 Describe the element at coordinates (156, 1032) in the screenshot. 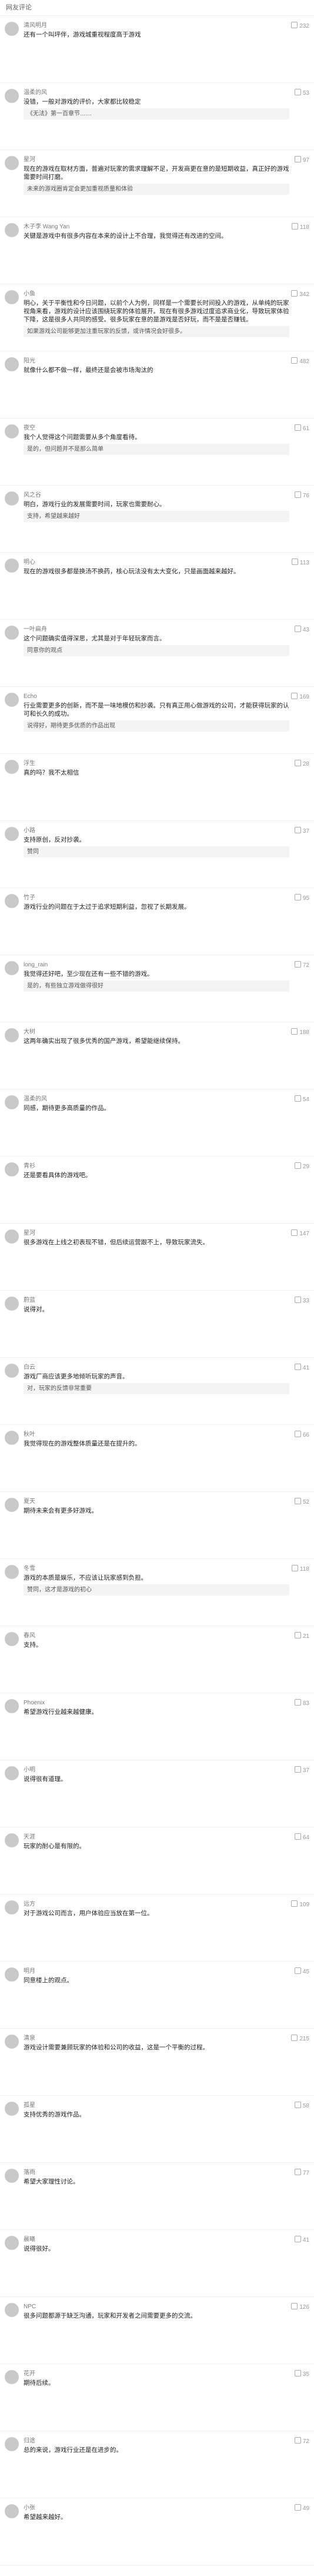

I see `comment-author: 大树` at that location.